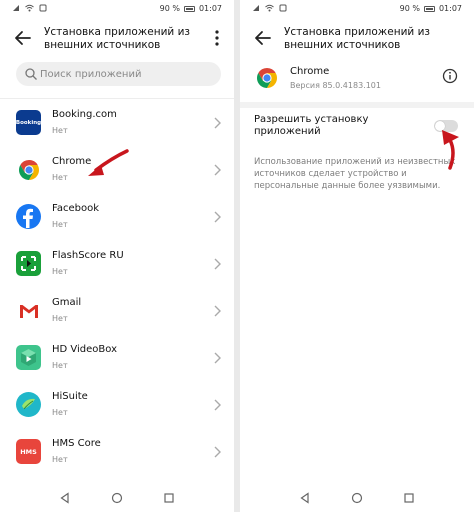  What do you see at coordinates (117, 357) in the screenshot?
I see `app-row-hd-videobox: HD VideoBox Нет` at bounding box center [117, 357].